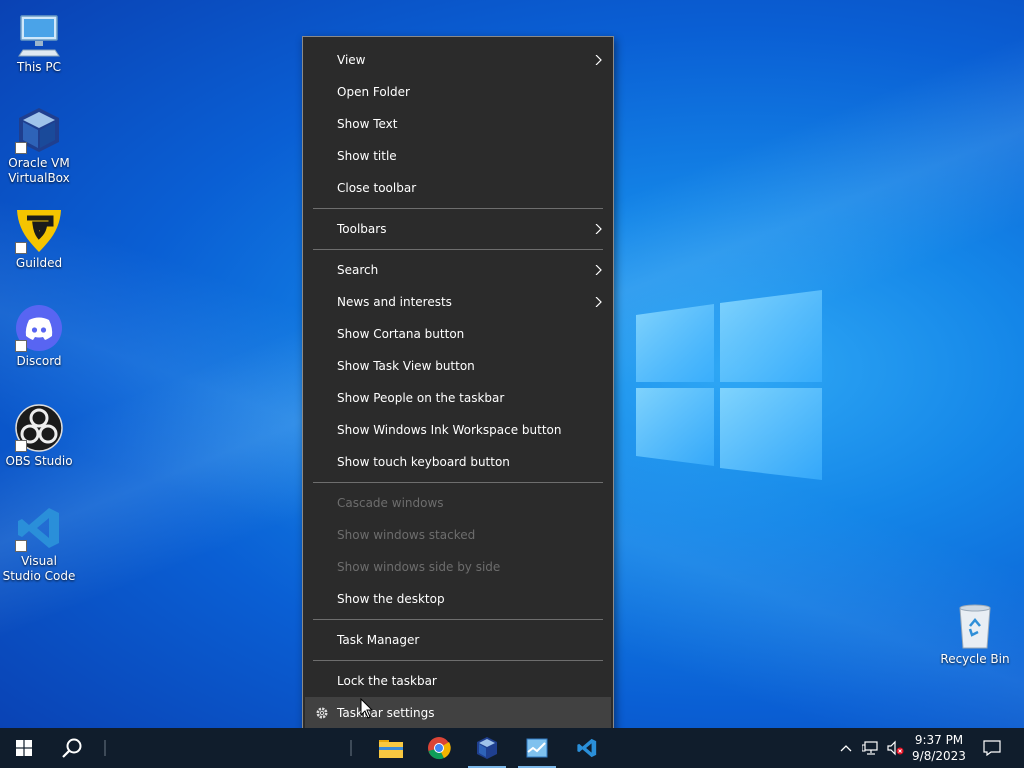  What do you see at coordinates (39, 328) in the screenshot?
I see `discord-icon` at bounding box center [39, 328].